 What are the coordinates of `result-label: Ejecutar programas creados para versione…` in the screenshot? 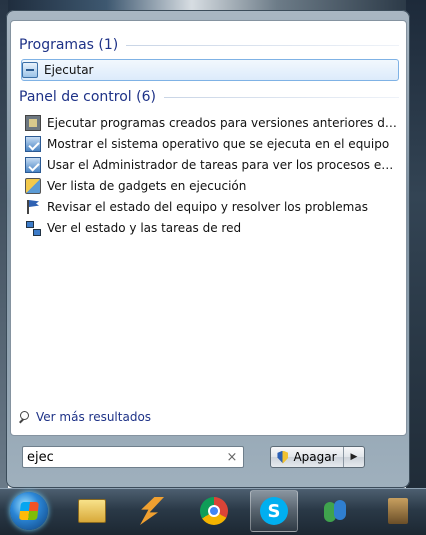 It's located at (222, 123).